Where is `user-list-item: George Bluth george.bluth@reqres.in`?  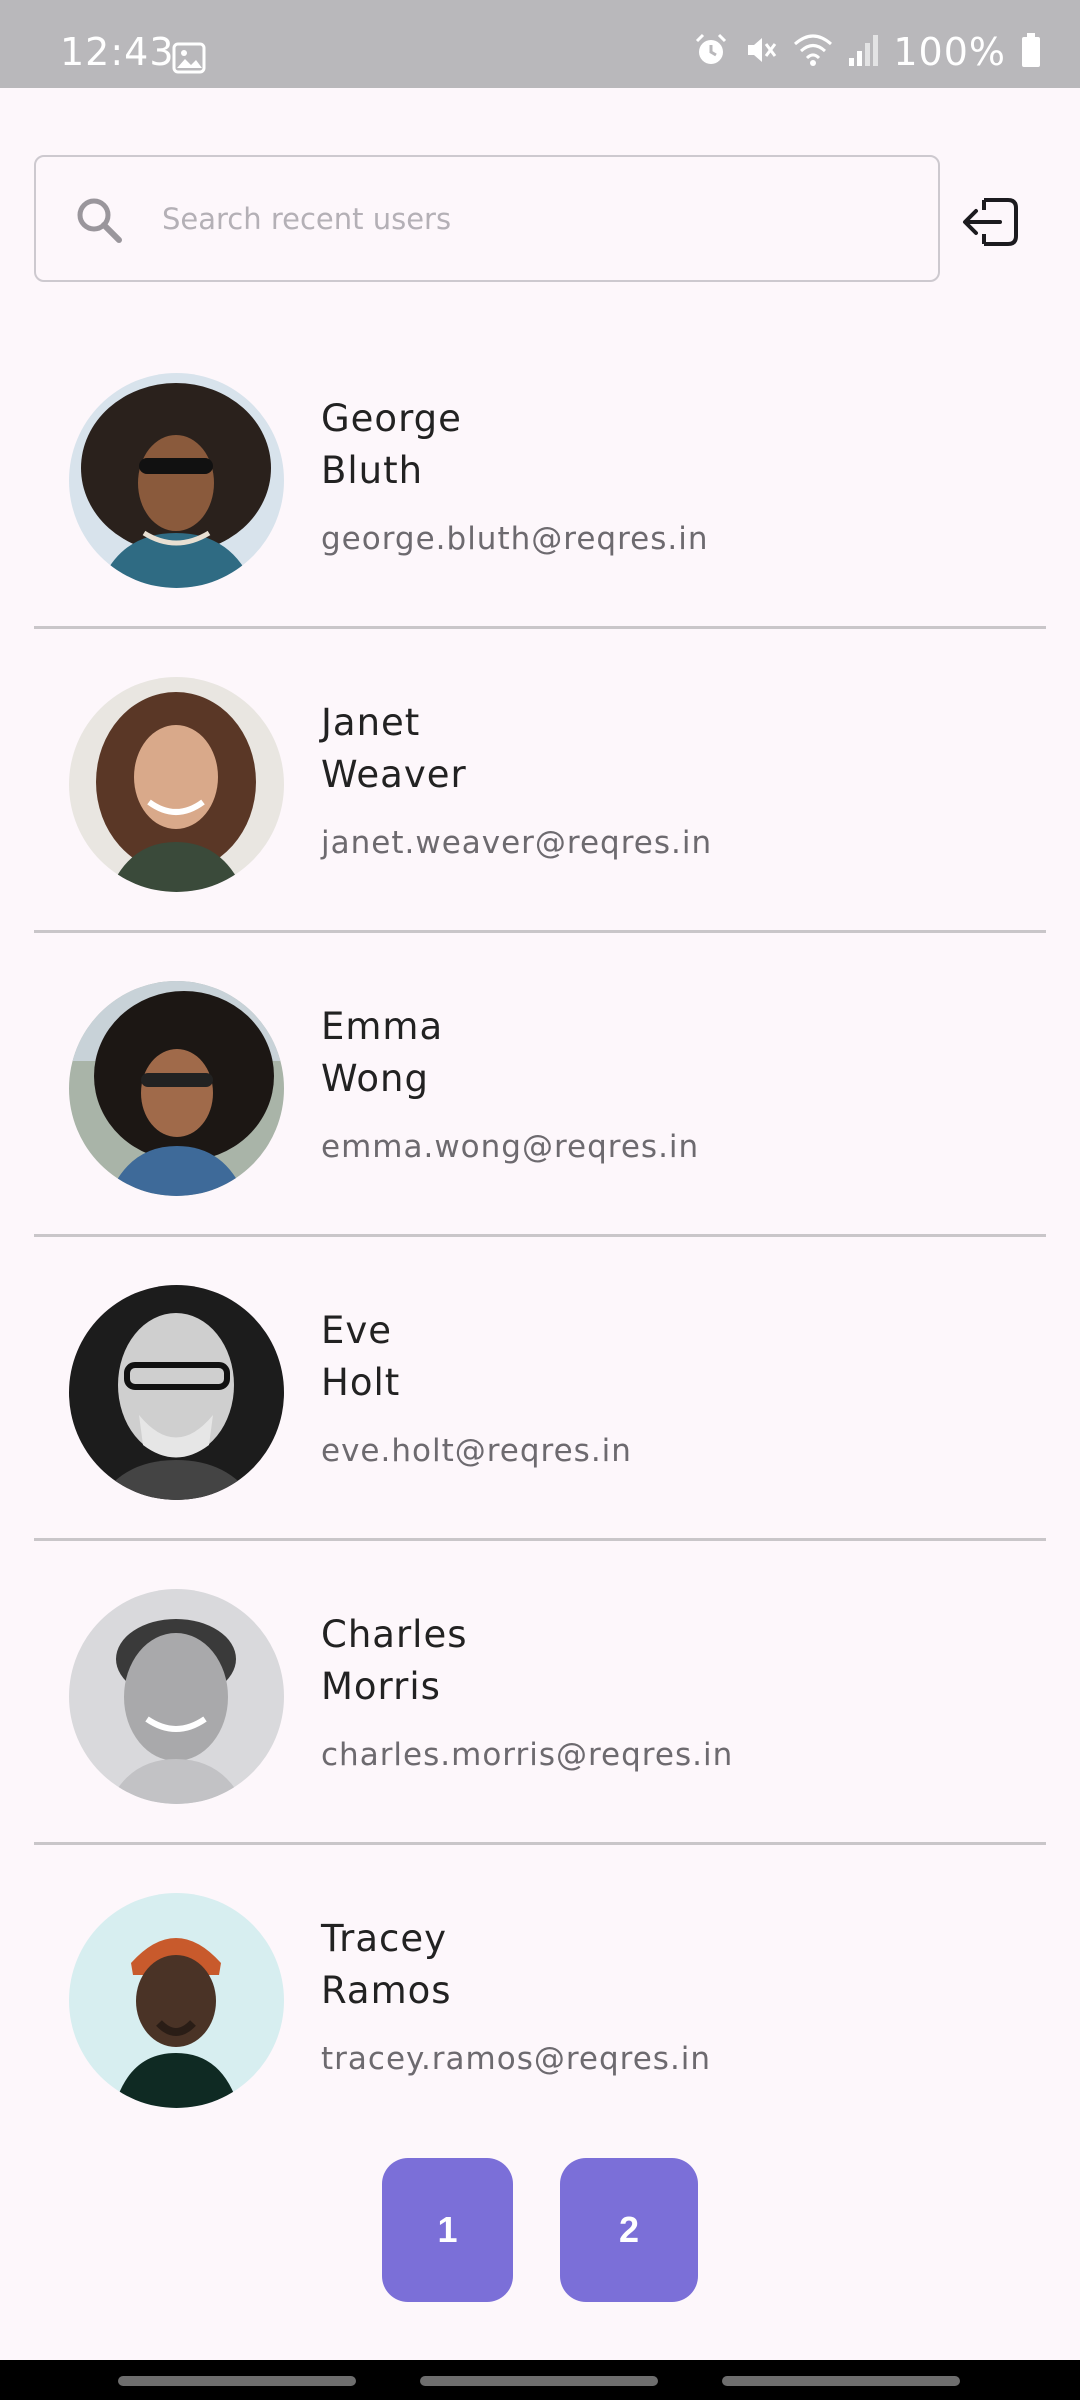 user-list-item: George Bluth george.bluth@reqres.in is located at coordinates (540, 477).